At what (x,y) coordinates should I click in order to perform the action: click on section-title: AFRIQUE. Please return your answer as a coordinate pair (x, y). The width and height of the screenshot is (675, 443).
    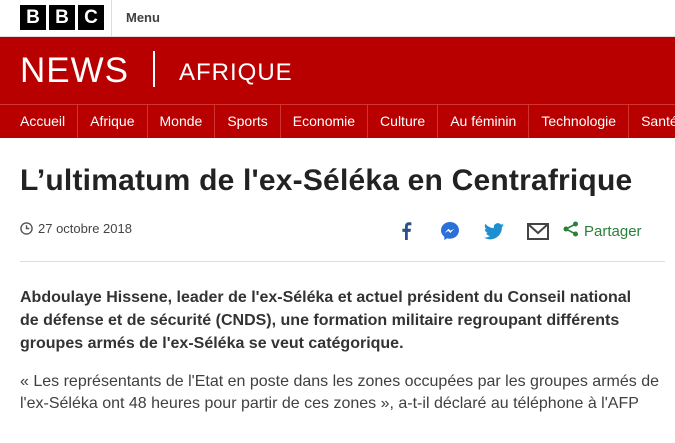
    Looking at the image, I should click on (236, 73).